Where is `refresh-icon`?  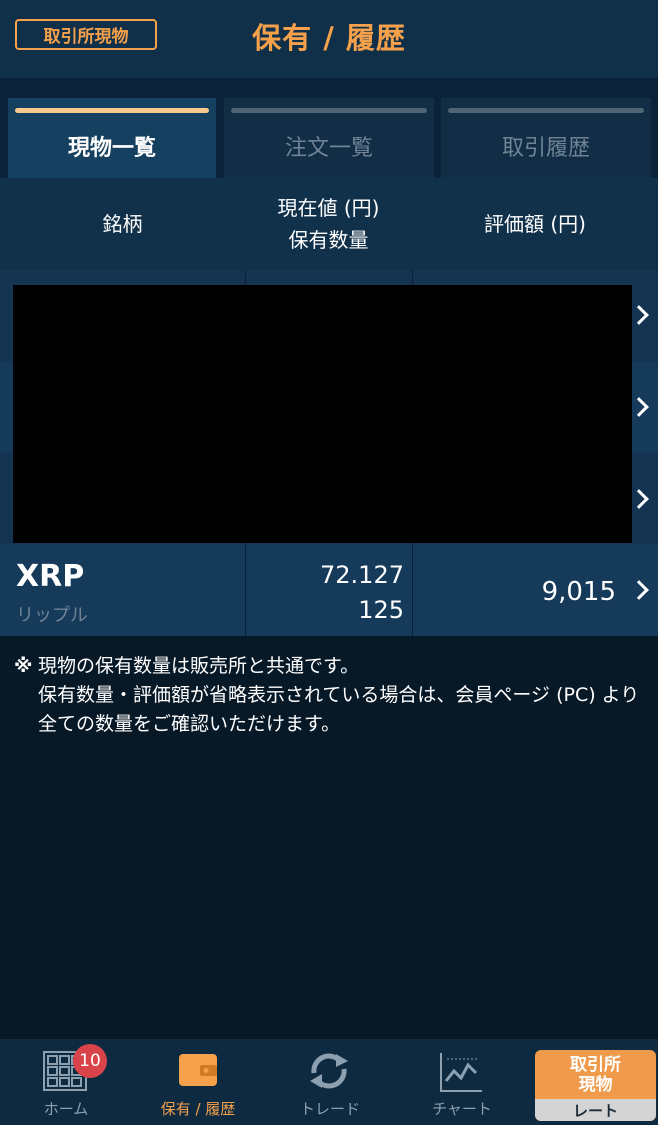 refresh-icon is located at coordinates (329, 1071).